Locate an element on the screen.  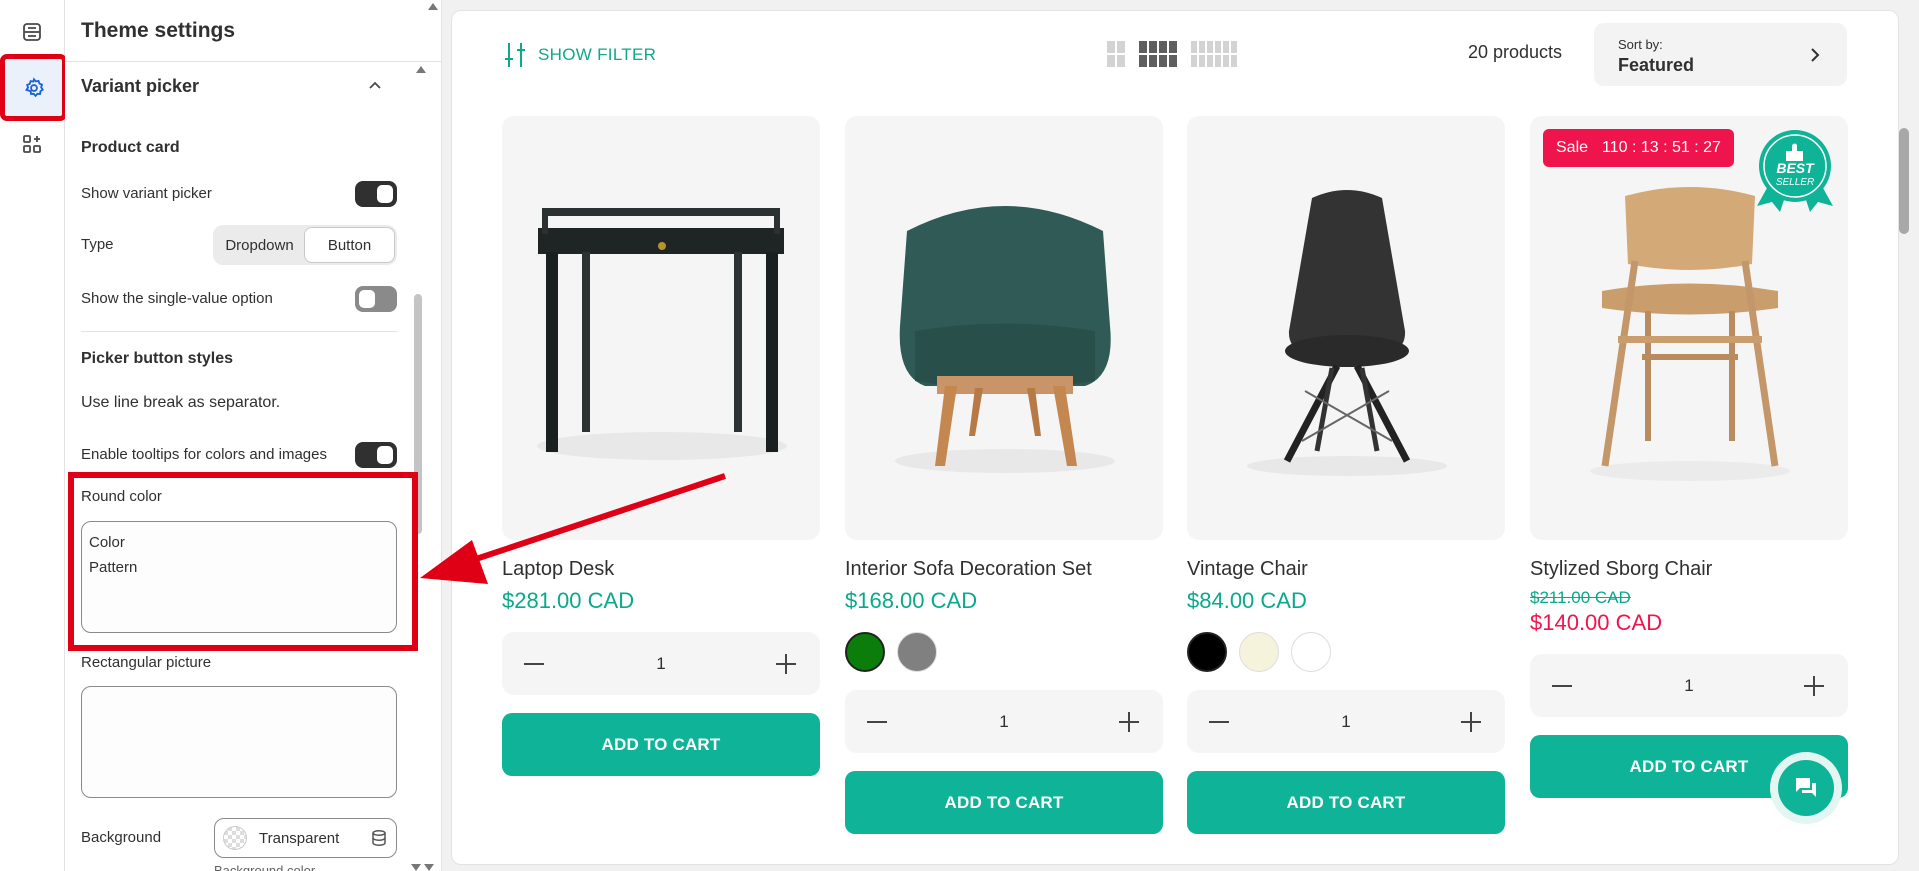
product-price: $84.00 CAD is located at coordinates (1247, 600).